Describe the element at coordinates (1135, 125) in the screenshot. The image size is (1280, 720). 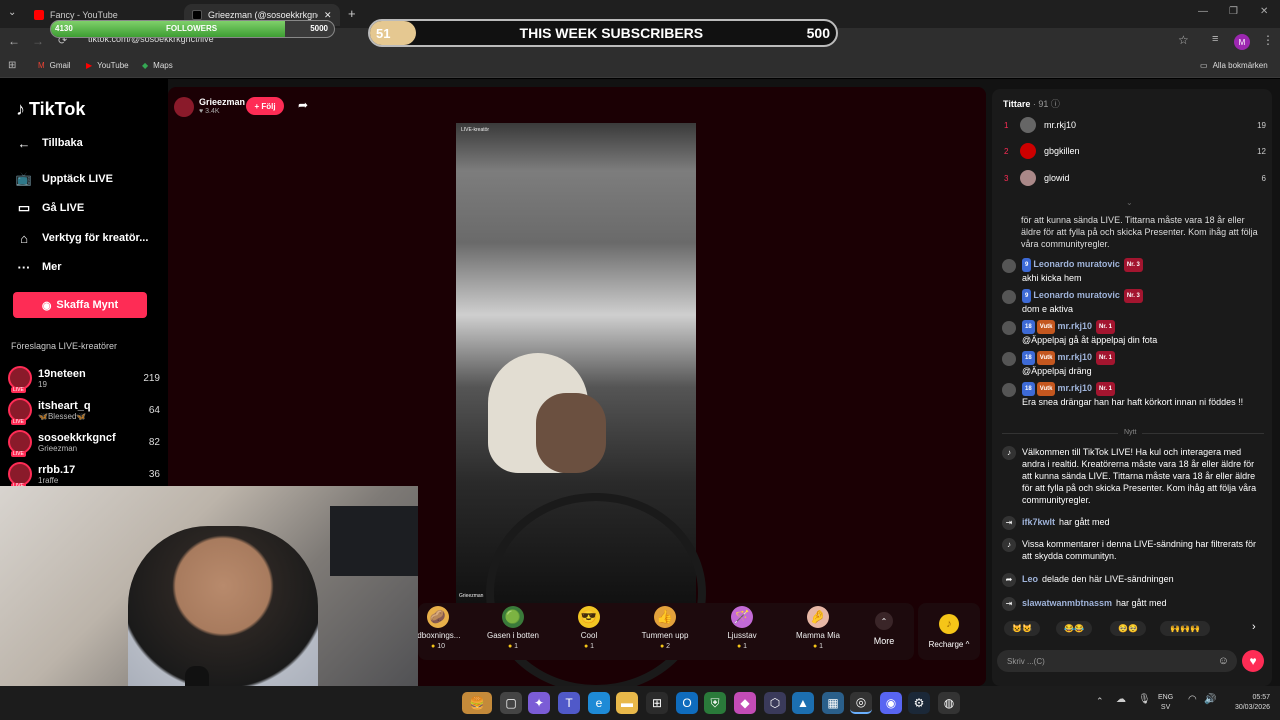
I see `top-viewer-row: 1 mr.rkj10 19` at that location.